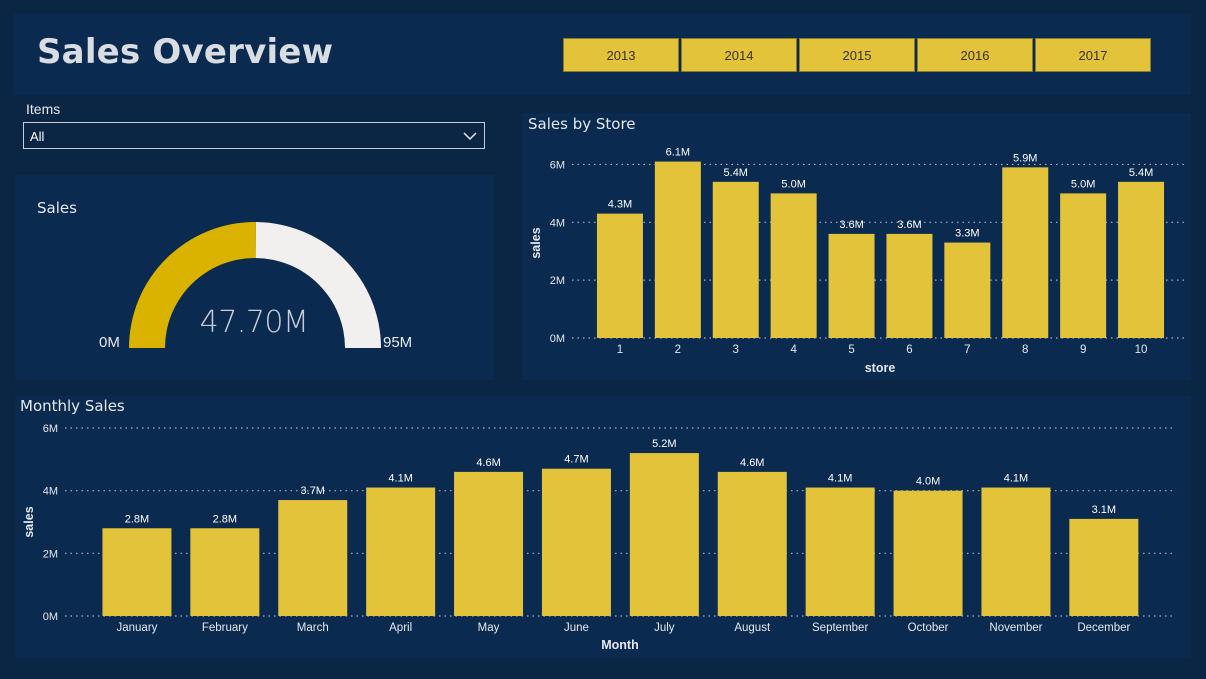 This screenshot has height=679, width=1206. I want to click on items-dropdown-value: All, so click(37, 136).